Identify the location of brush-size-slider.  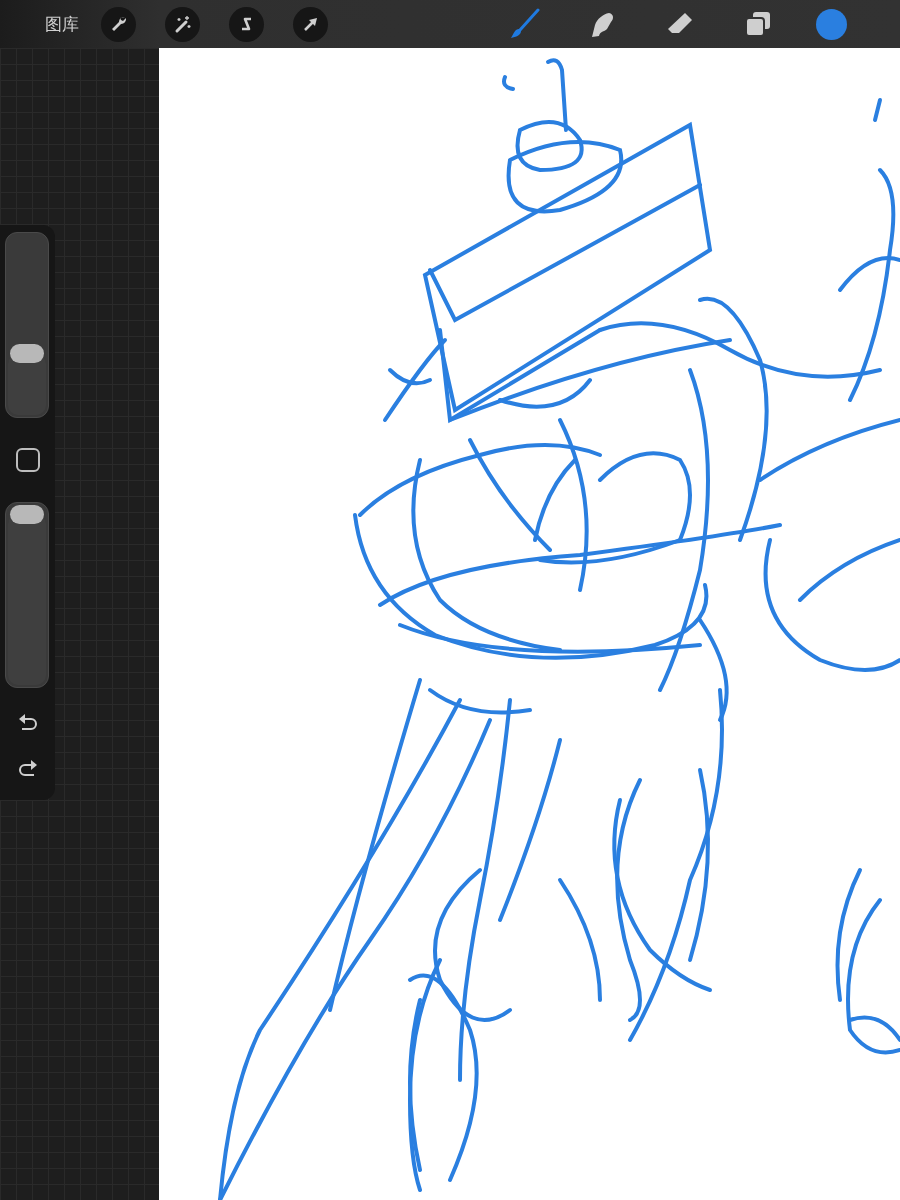
(27, 325).